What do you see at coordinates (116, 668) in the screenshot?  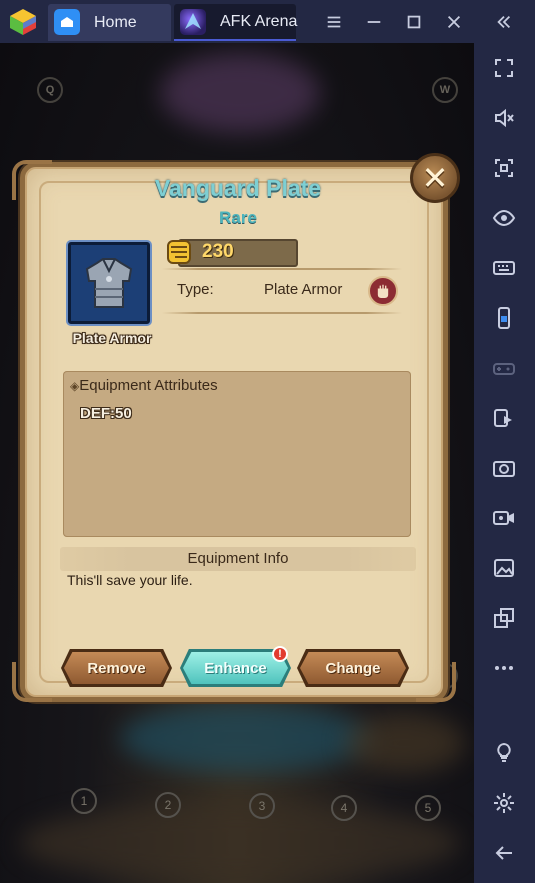 I see `remove-button: Remove` at bounding box center [116, 668].